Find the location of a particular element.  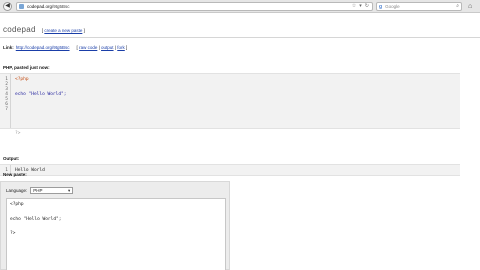

editor-line: echo "Hello World"; is located at coordinates (36, 219).